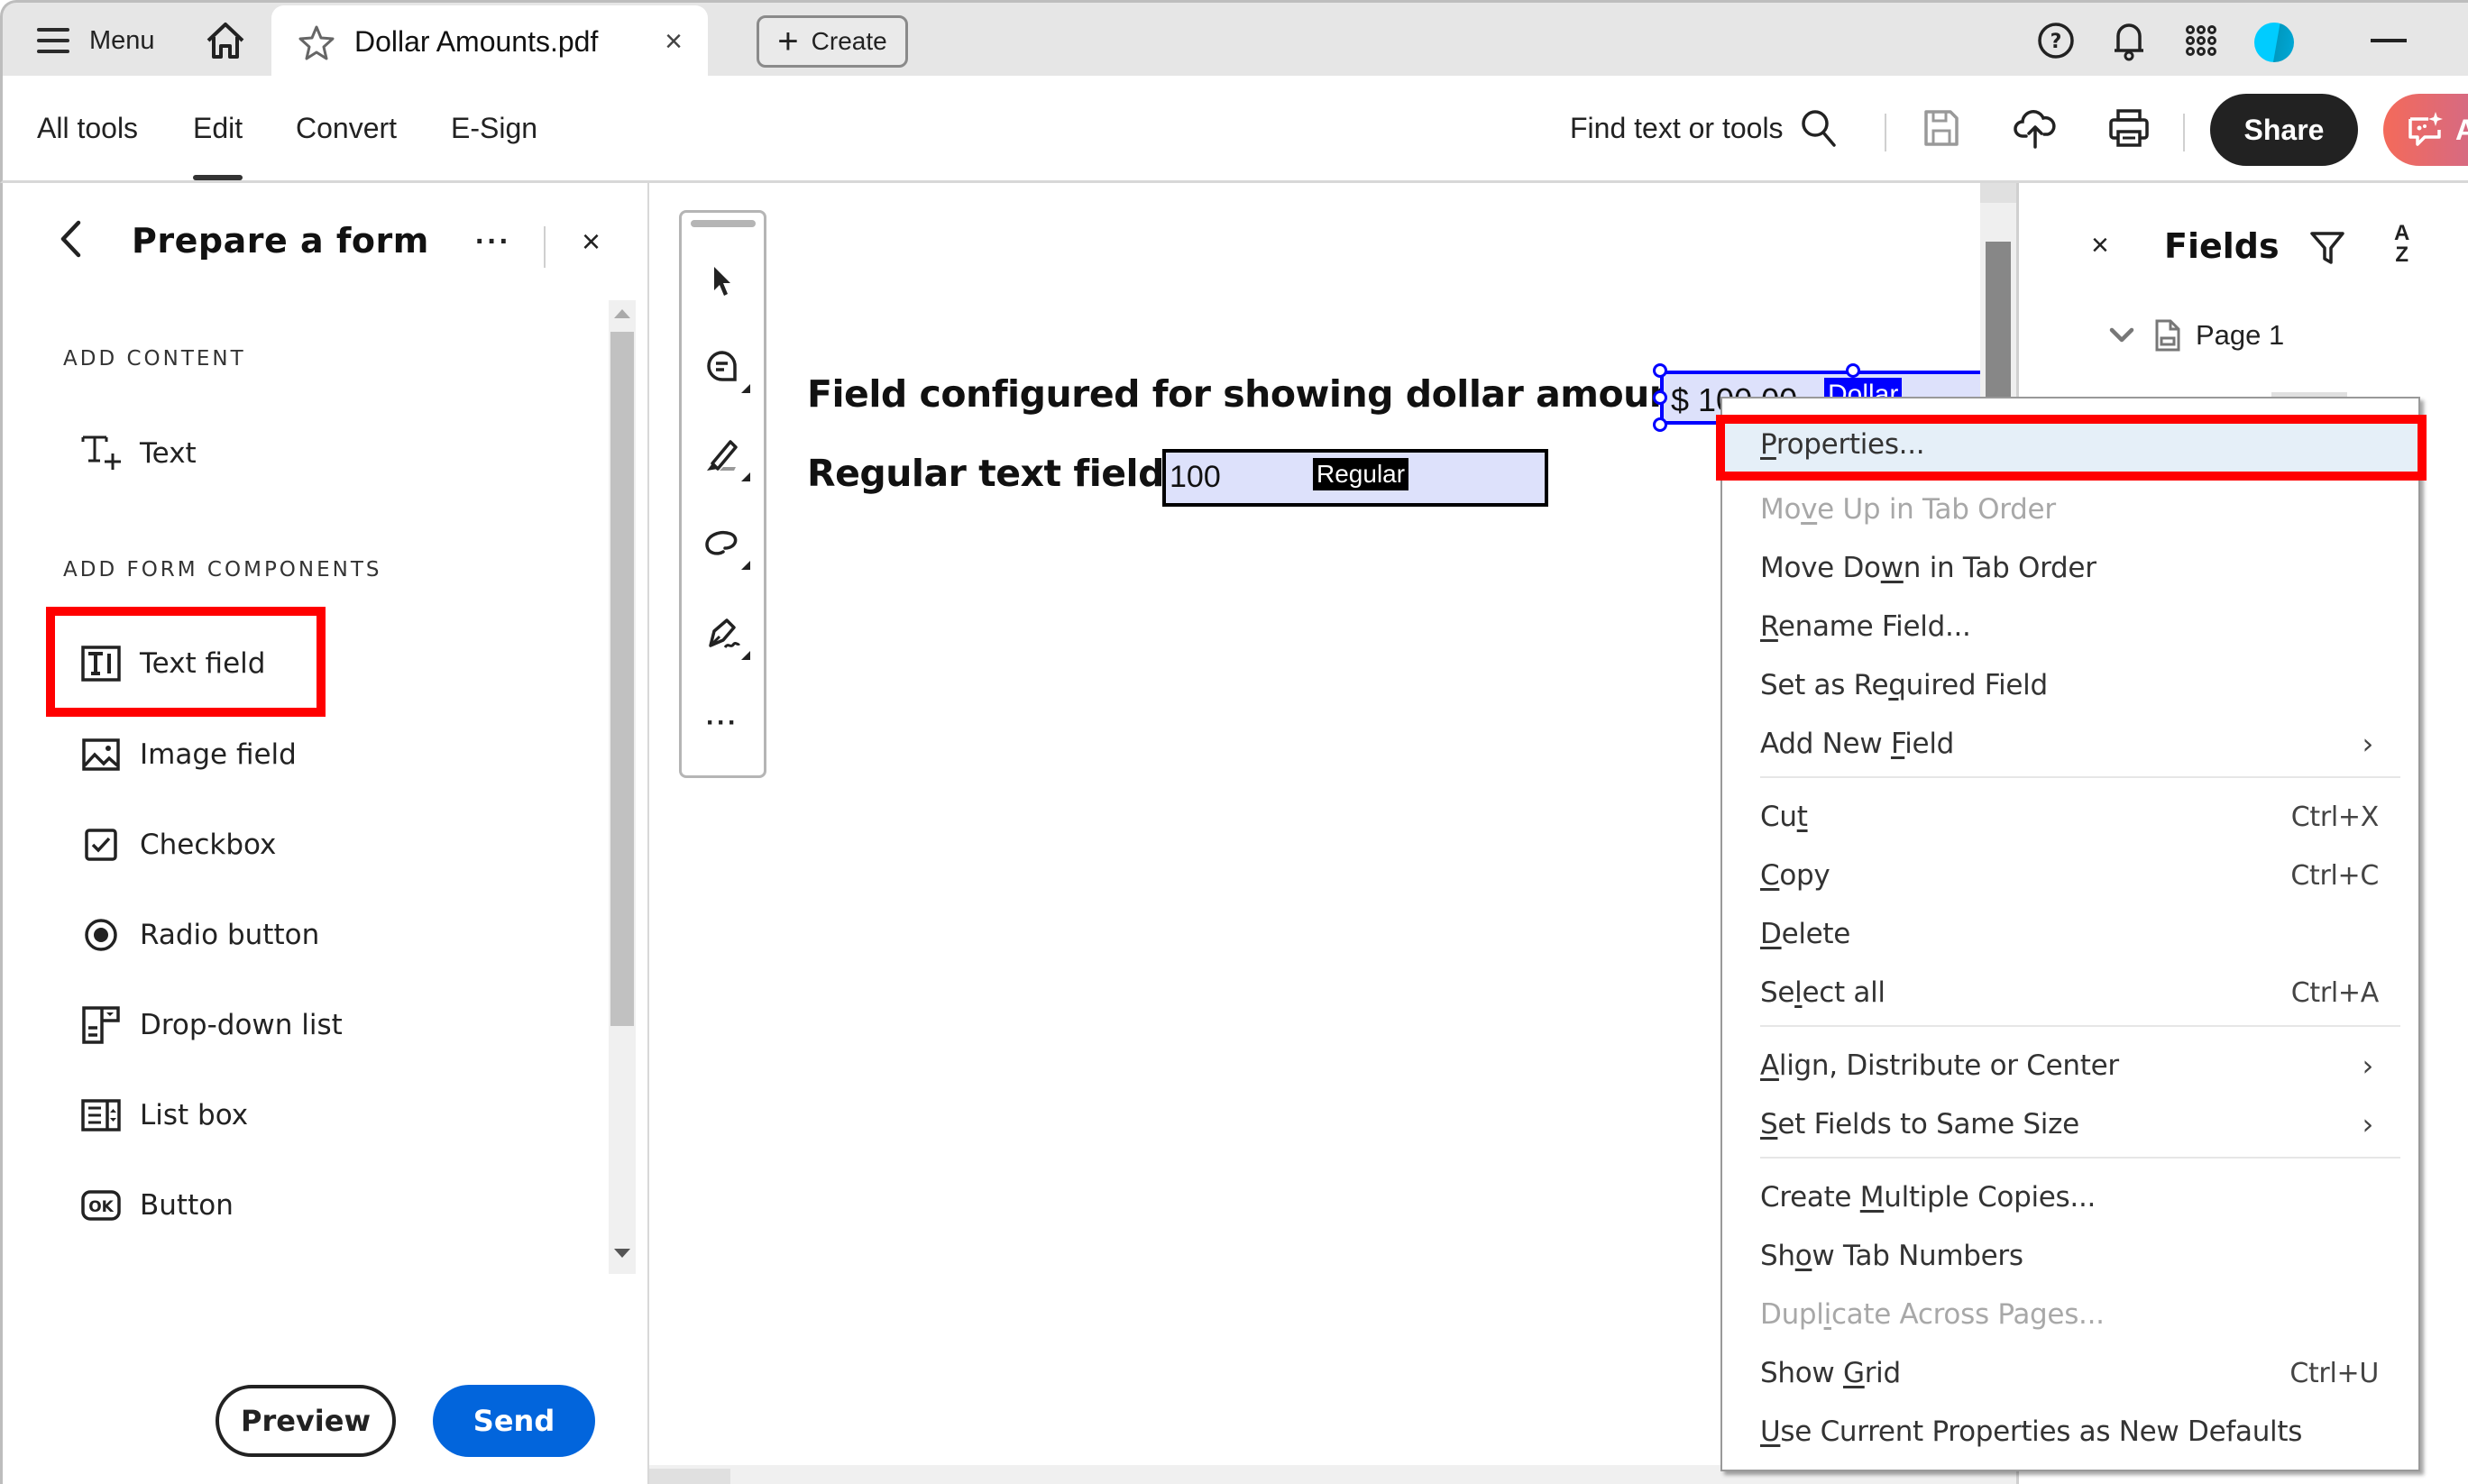  Describe the element at coordinates (2401, 244) in the screenshot. I see `sort-az-icon: A Z` at that location.